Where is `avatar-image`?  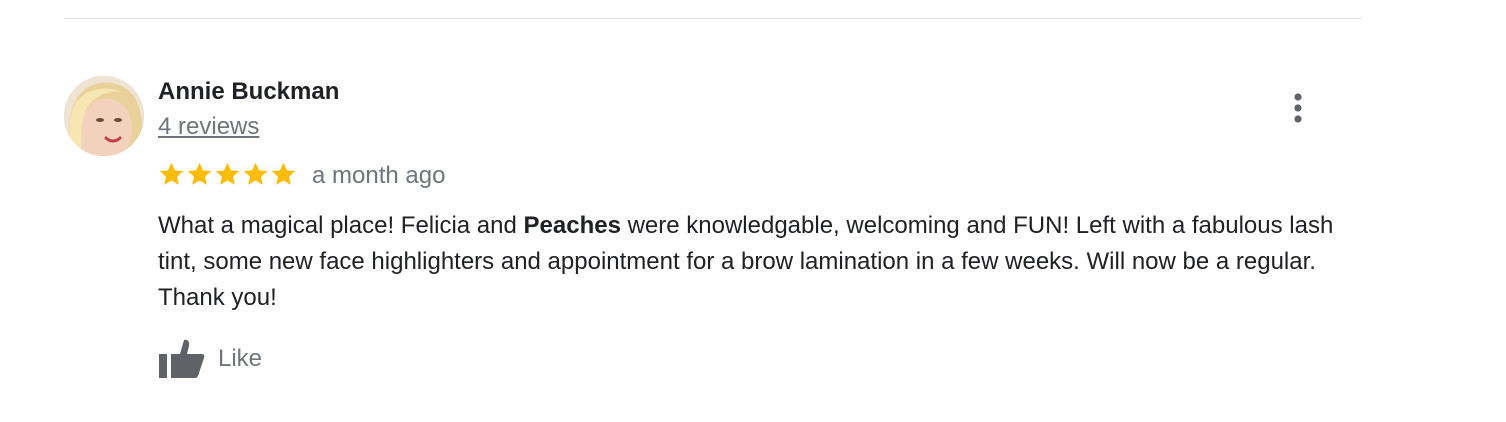
avatar-image is located at coordinates (104, 116).